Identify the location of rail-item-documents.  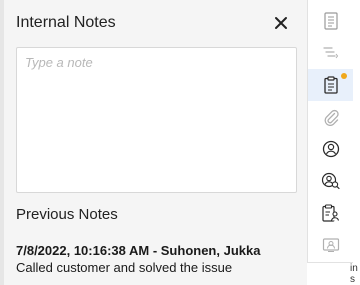
(330, 21).